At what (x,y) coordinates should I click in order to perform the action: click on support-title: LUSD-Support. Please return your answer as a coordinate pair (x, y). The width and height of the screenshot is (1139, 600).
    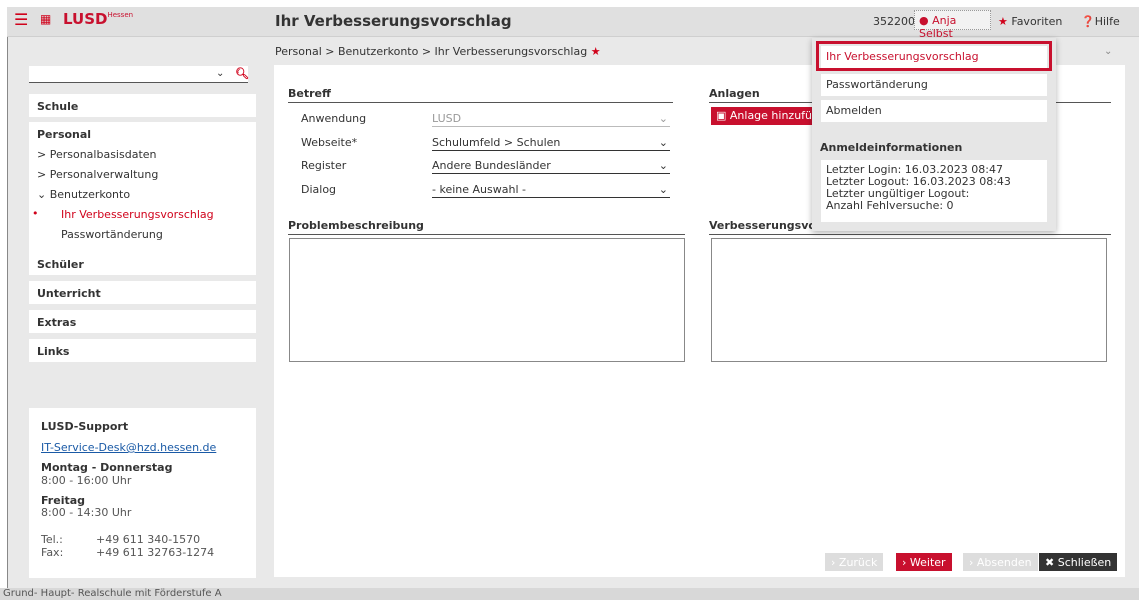
    Looking at the image, I should click on (85, 426).